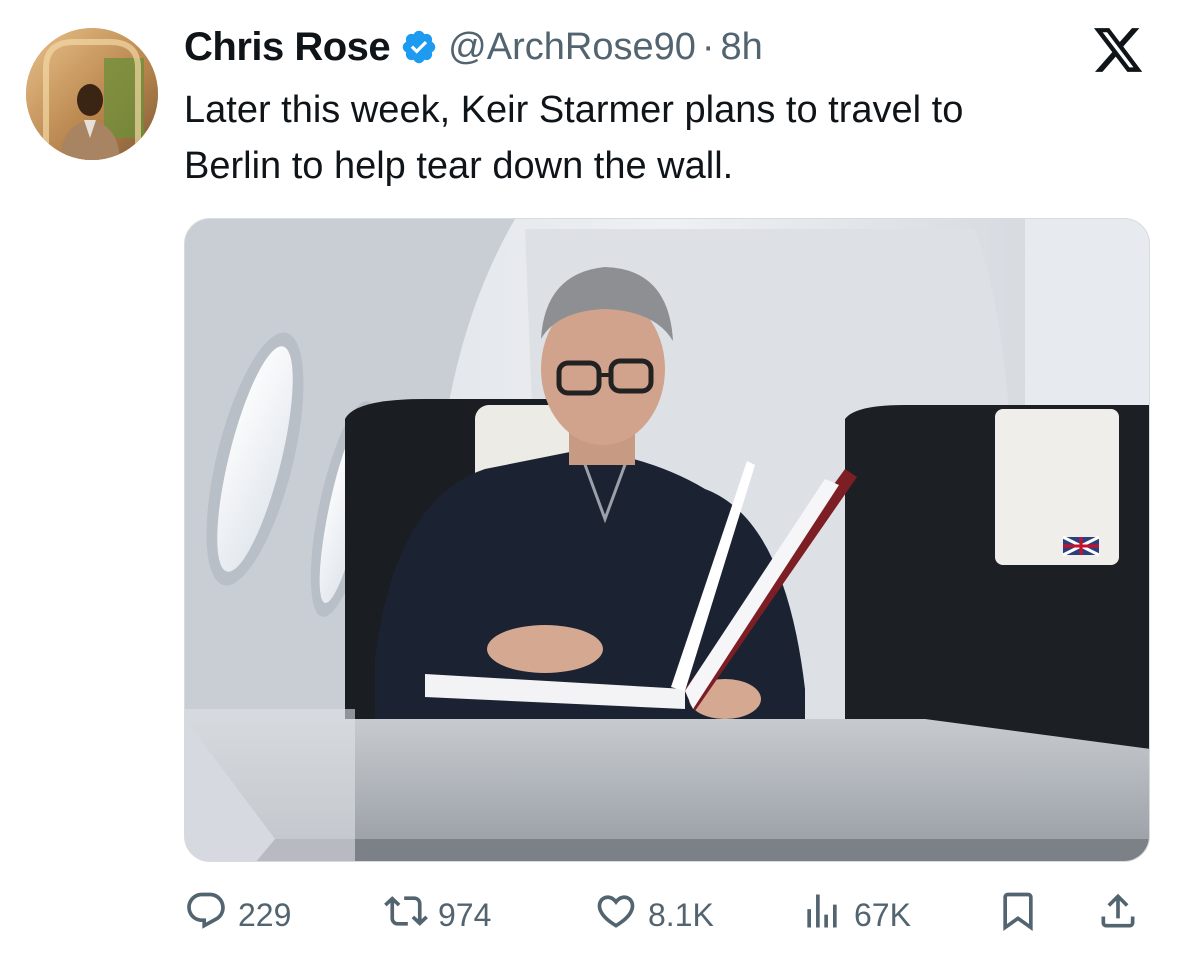 The height and width of the screenshot is (966, 1178). I want to click on share-button, so click(1118, 915).